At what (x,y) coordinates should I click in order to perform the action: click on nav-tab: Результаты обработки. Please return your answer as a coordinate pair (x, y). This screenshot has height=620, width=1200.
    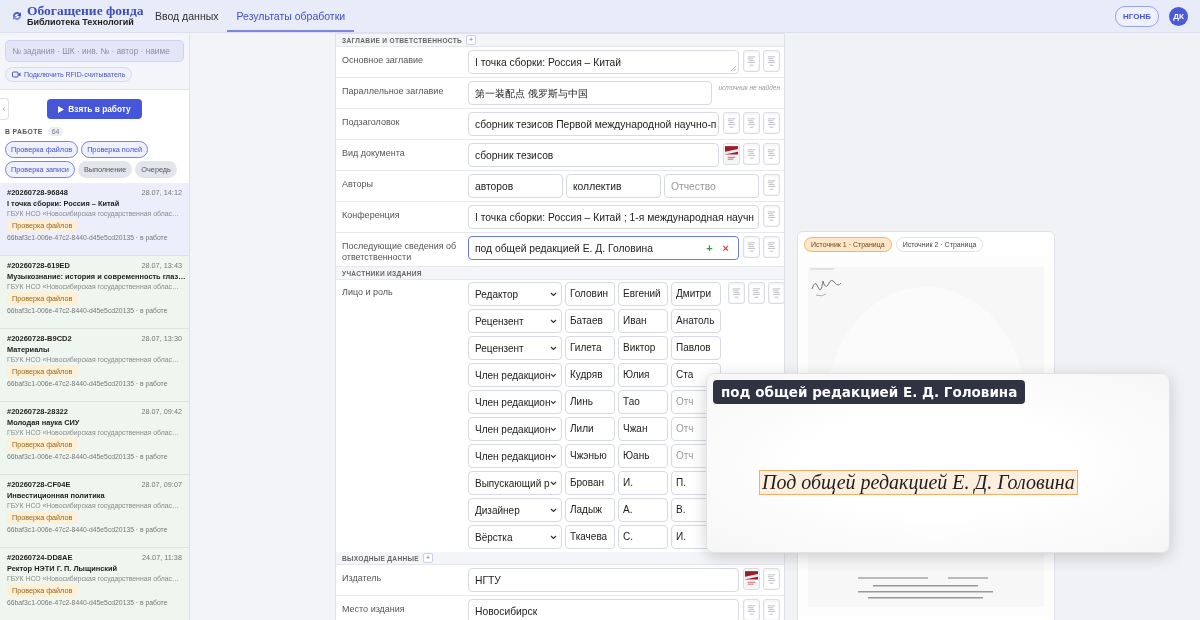
    Looking at the image, I should click on (291, 17).